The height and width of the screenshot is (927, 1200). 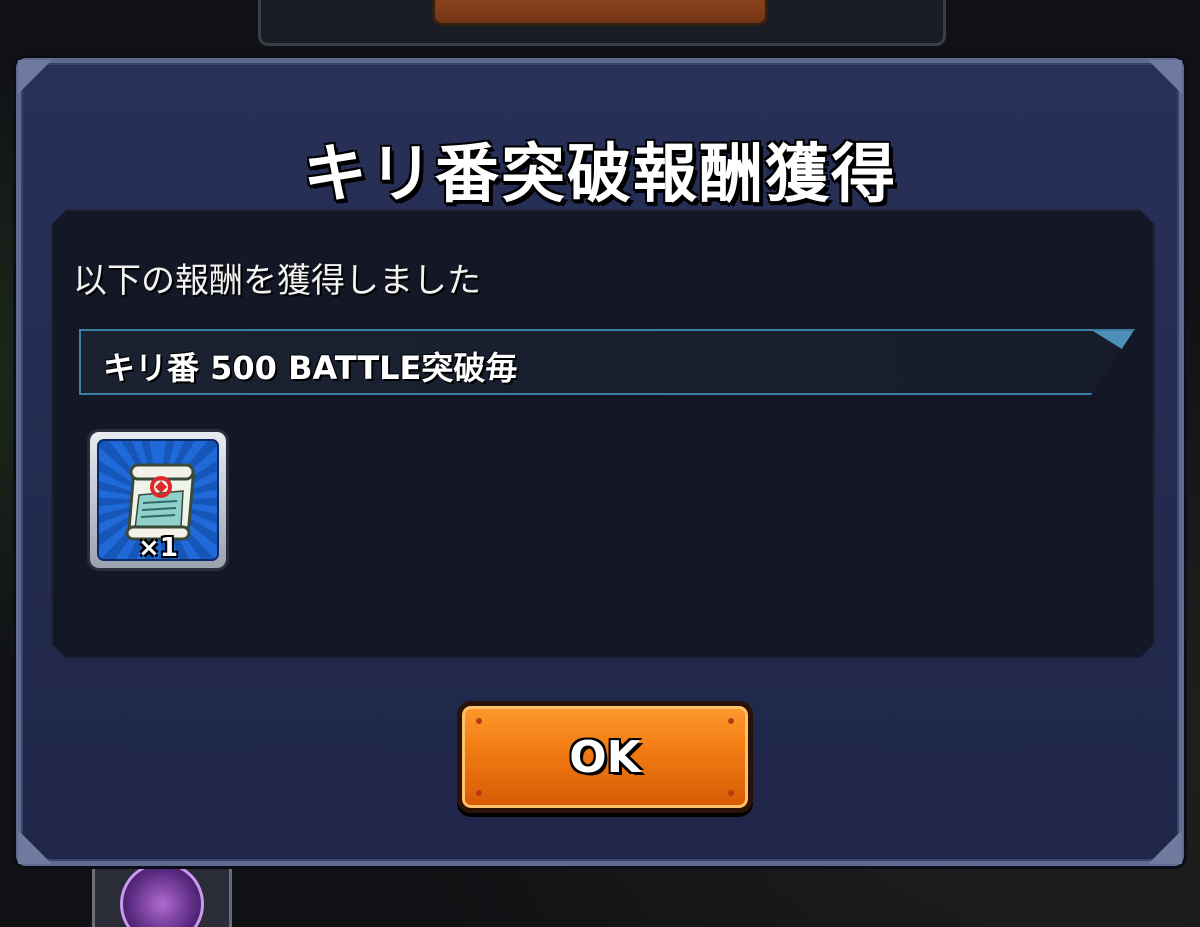 I want to click on reward-description: 以下の報酬を獲得しました, so click(x=277, y=281).